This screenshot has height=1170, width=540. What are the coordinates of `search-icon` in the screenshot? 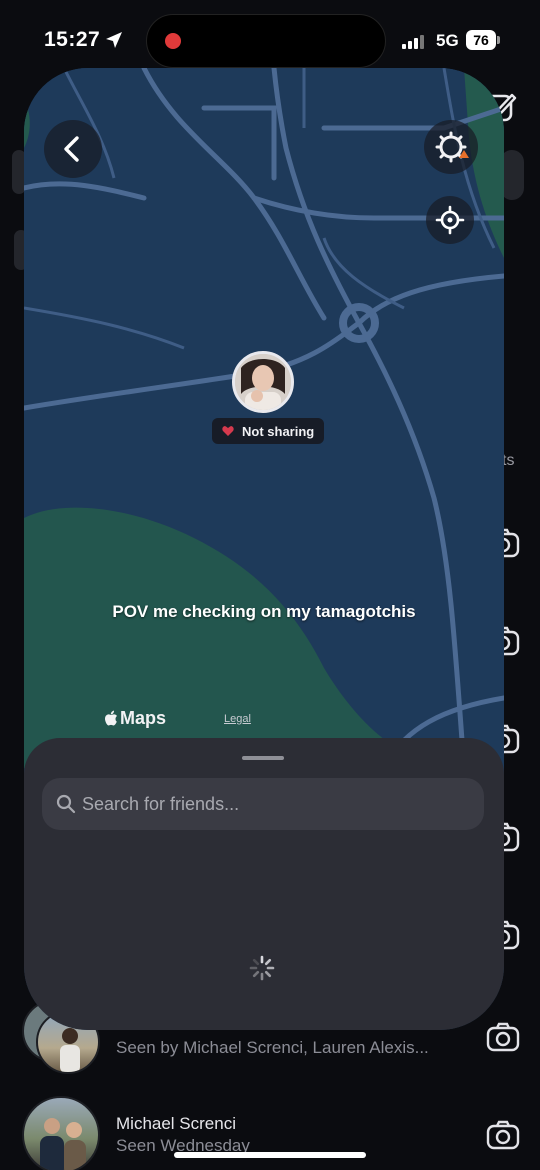 It's located at (66, 804).